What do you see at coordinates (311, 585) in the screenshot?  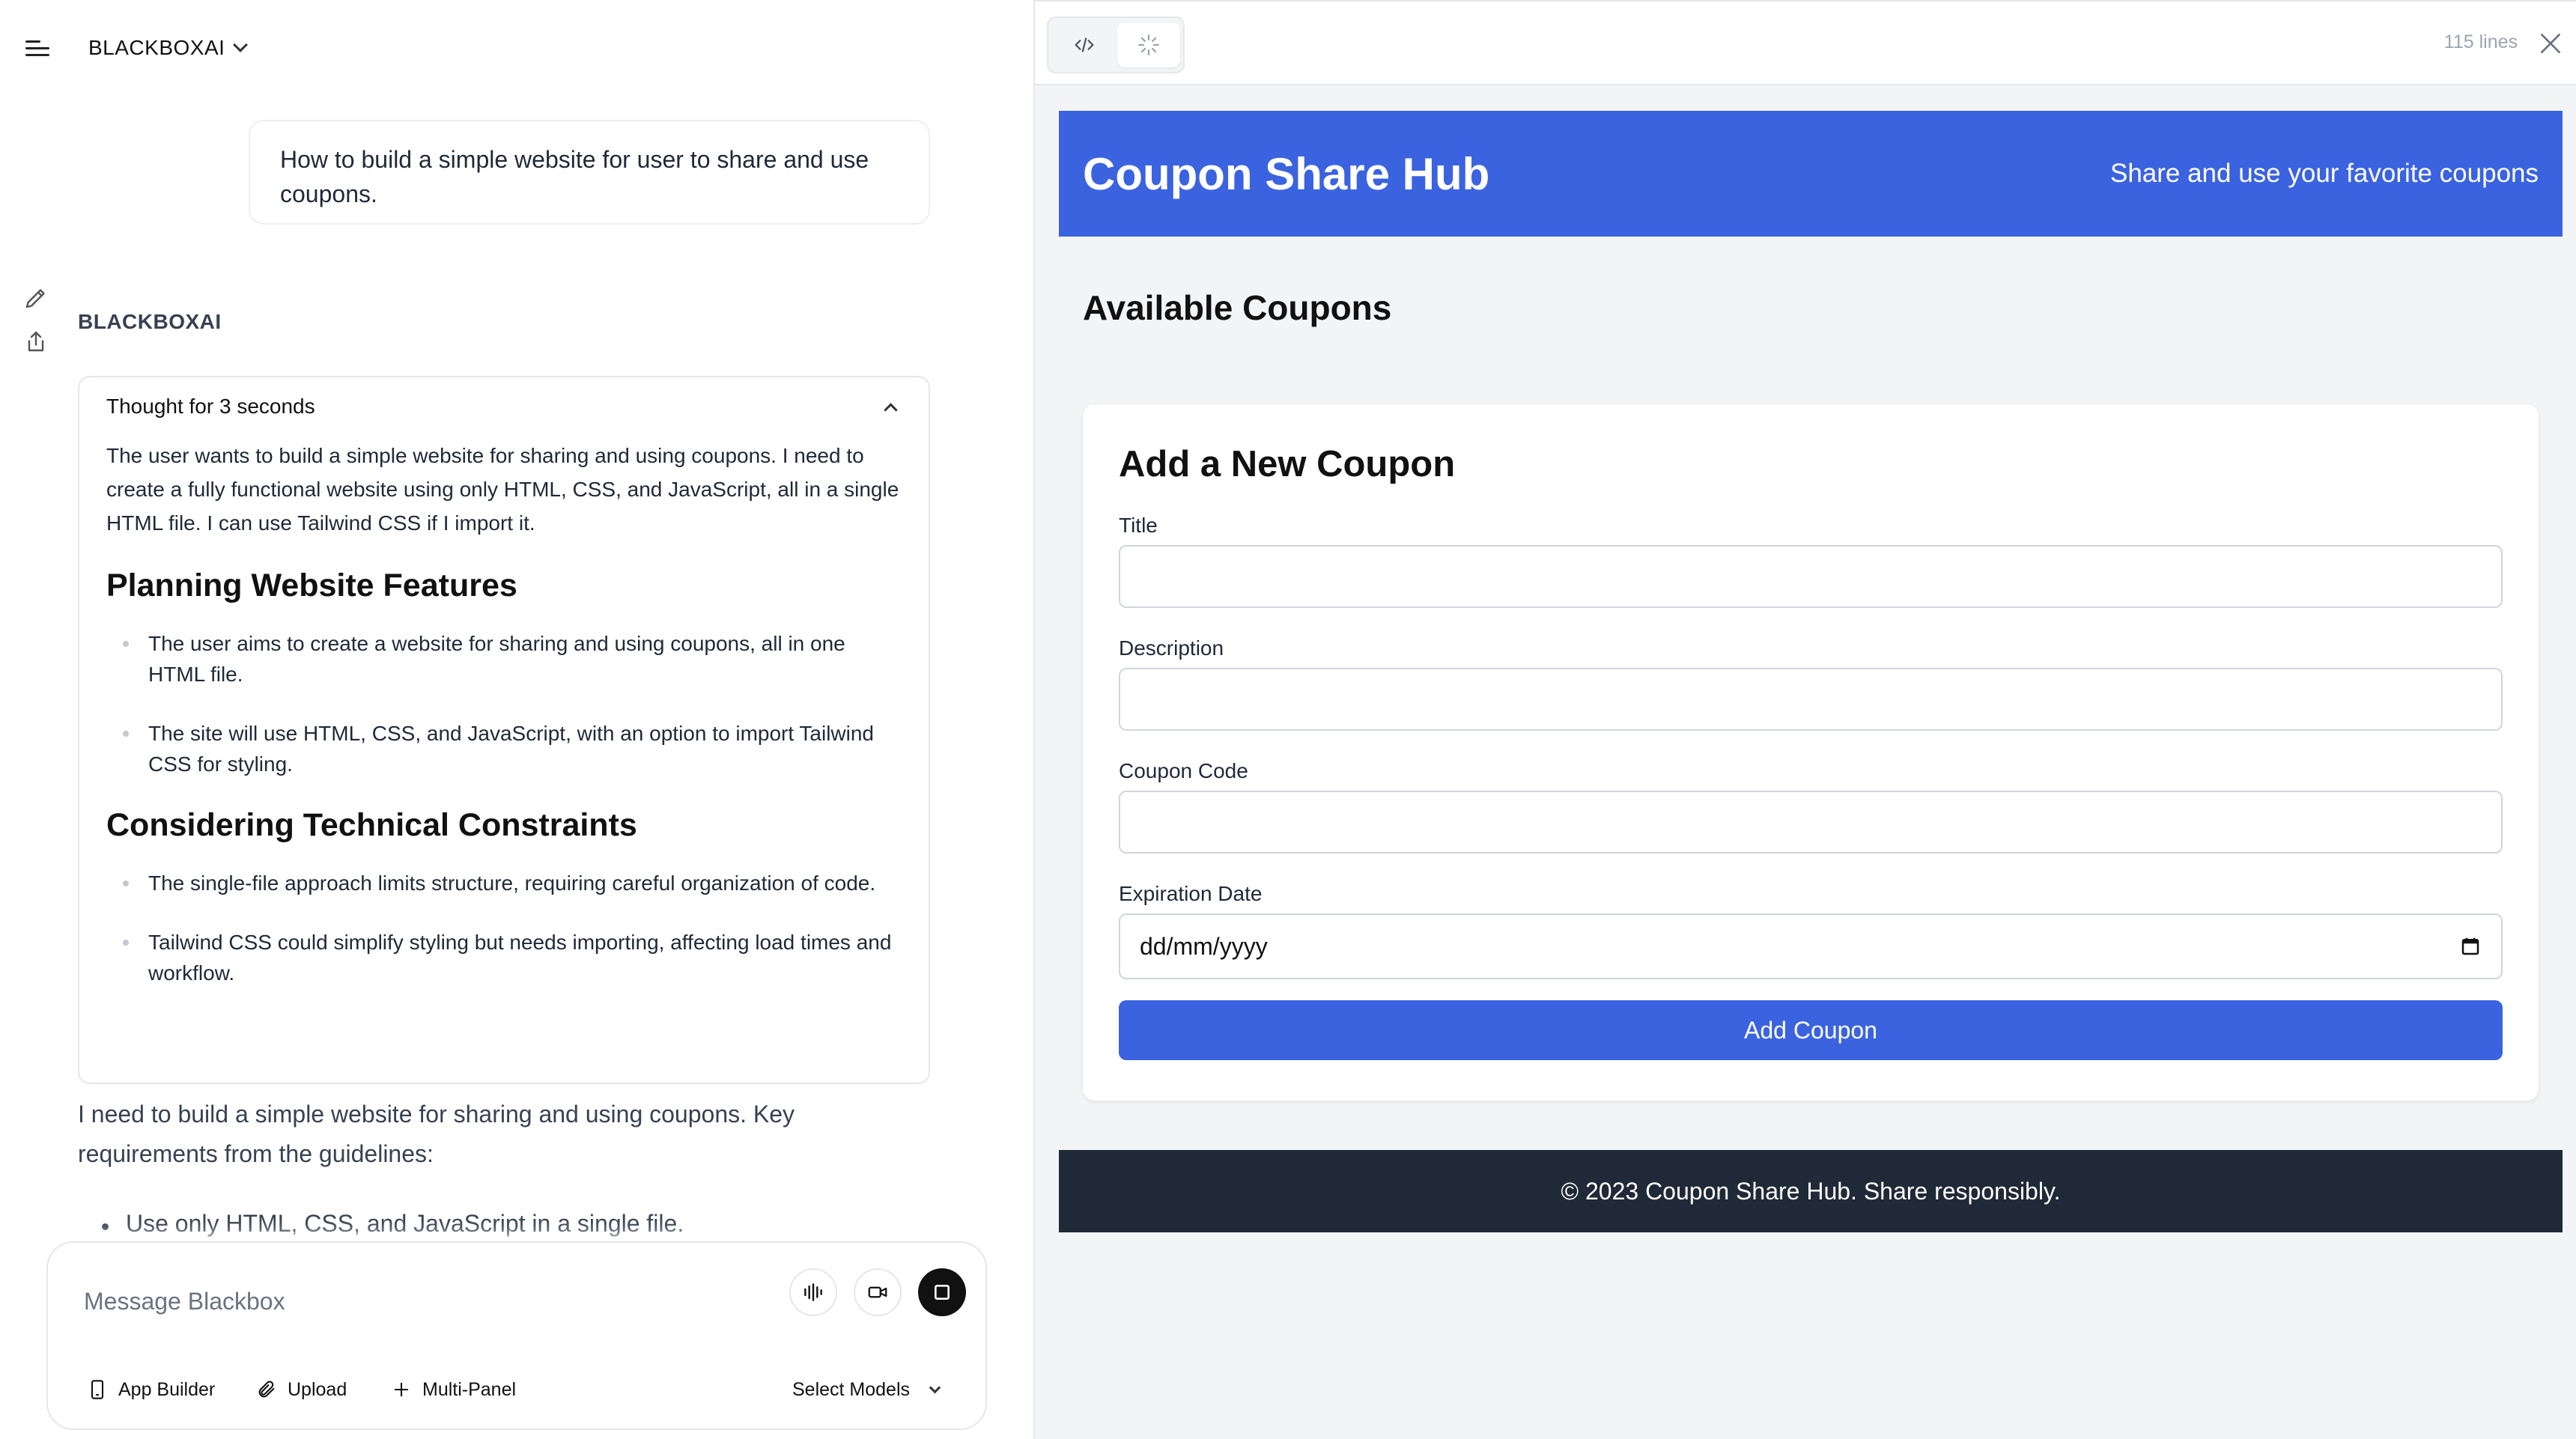 I see `thought-heading: Planning Website Features` at bounding box center [311, 585].